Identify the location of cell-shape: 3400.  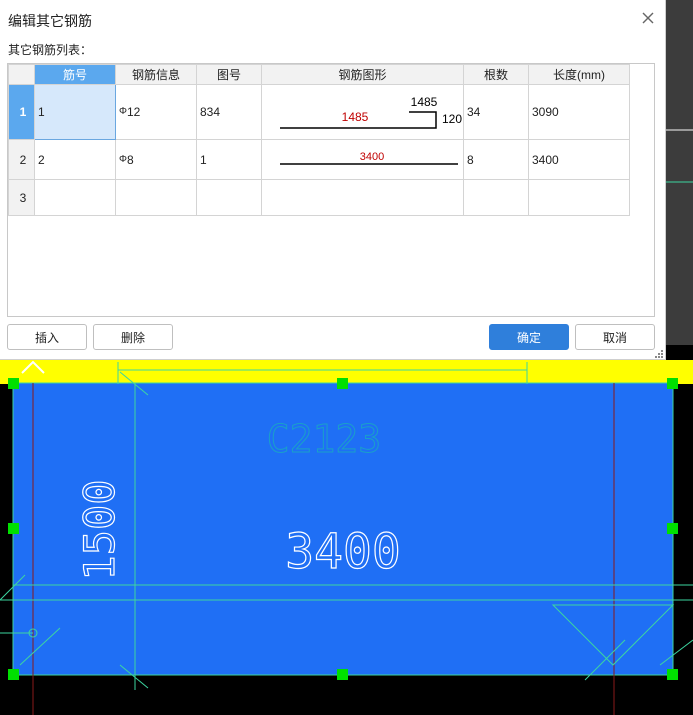
(362, 159).